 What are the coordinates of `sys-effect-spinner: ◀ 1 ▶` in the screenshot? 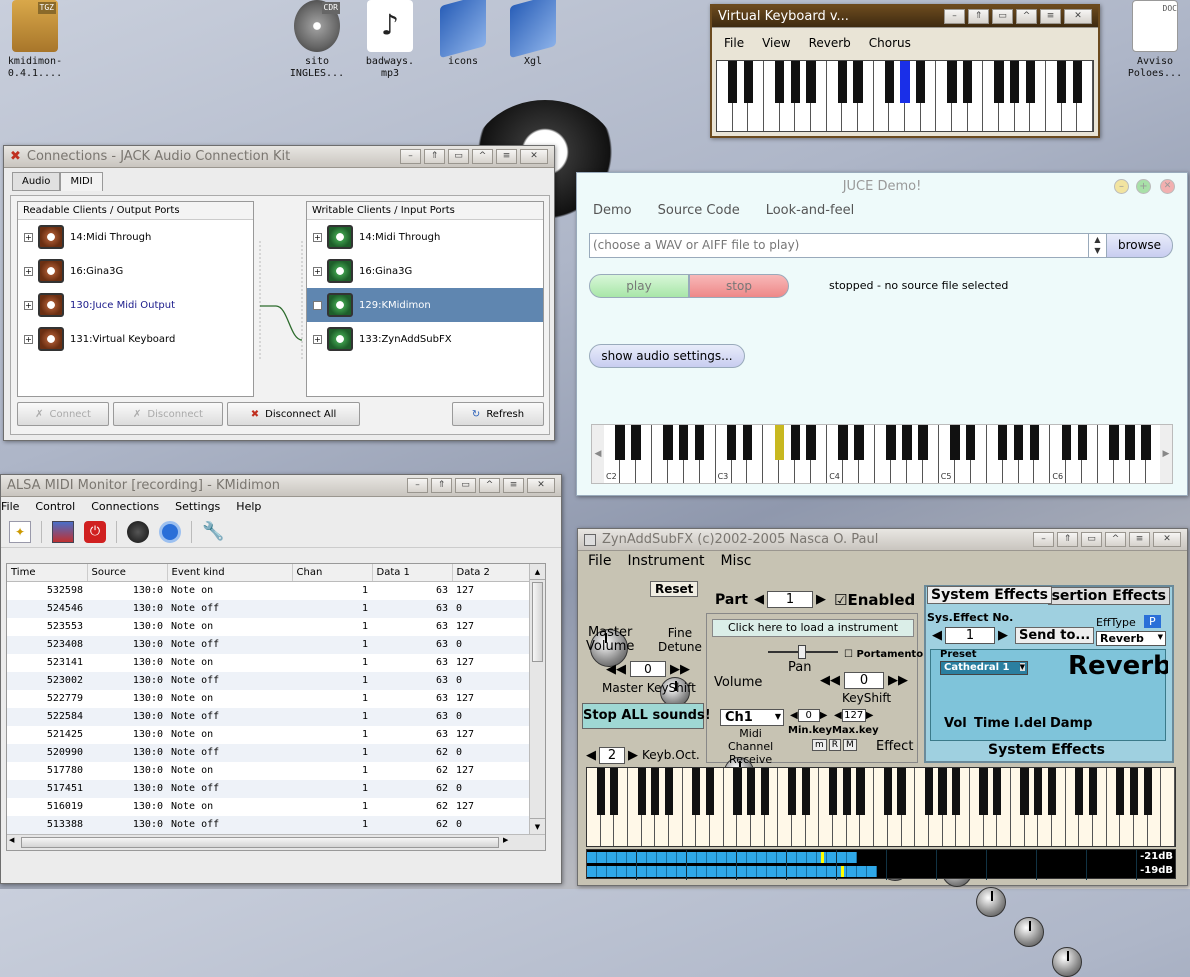 It's located at (970, 635).